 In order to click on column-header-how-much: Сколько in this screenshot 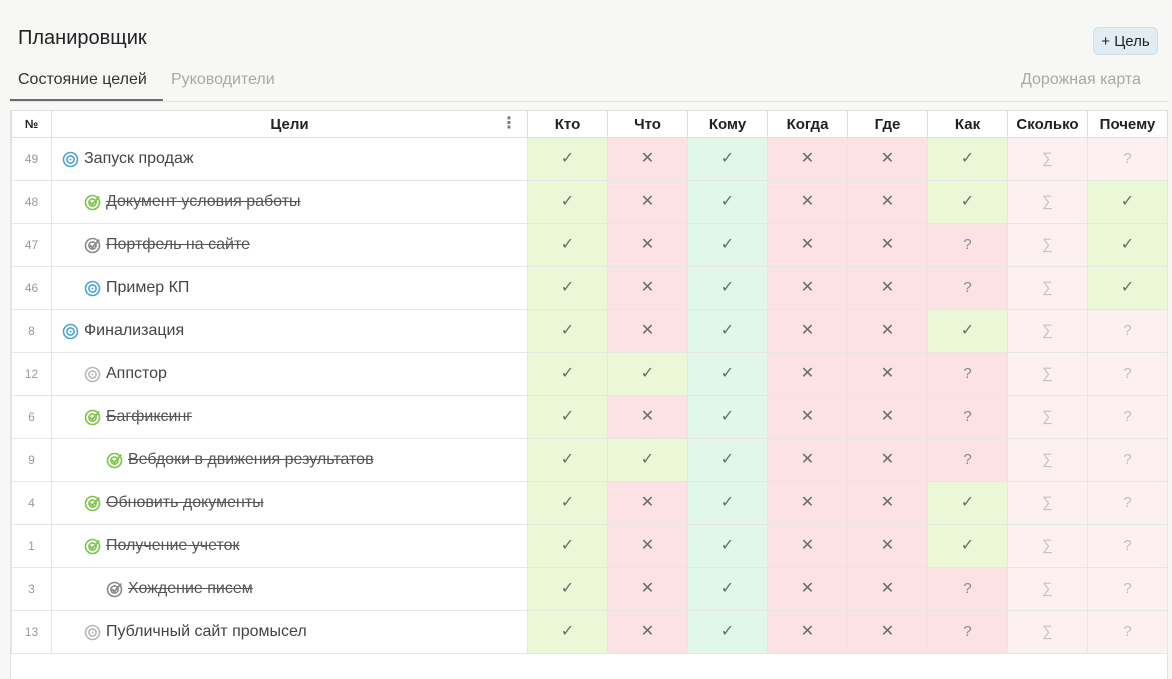, I will do `click(1047, 124)`.